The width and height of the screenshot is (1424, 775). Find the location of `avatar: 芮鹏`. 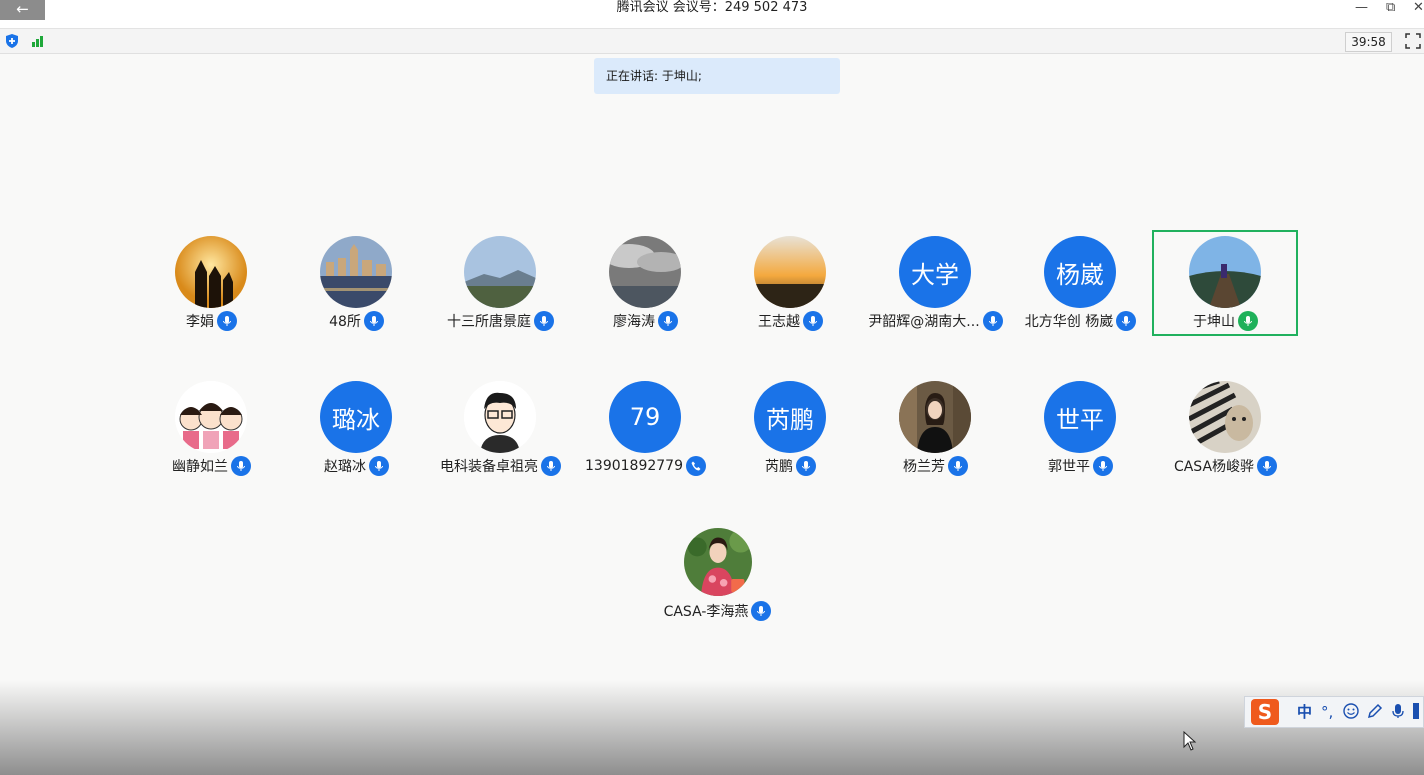

avatar: 芮鹏 is located at coordinates (790, 417).